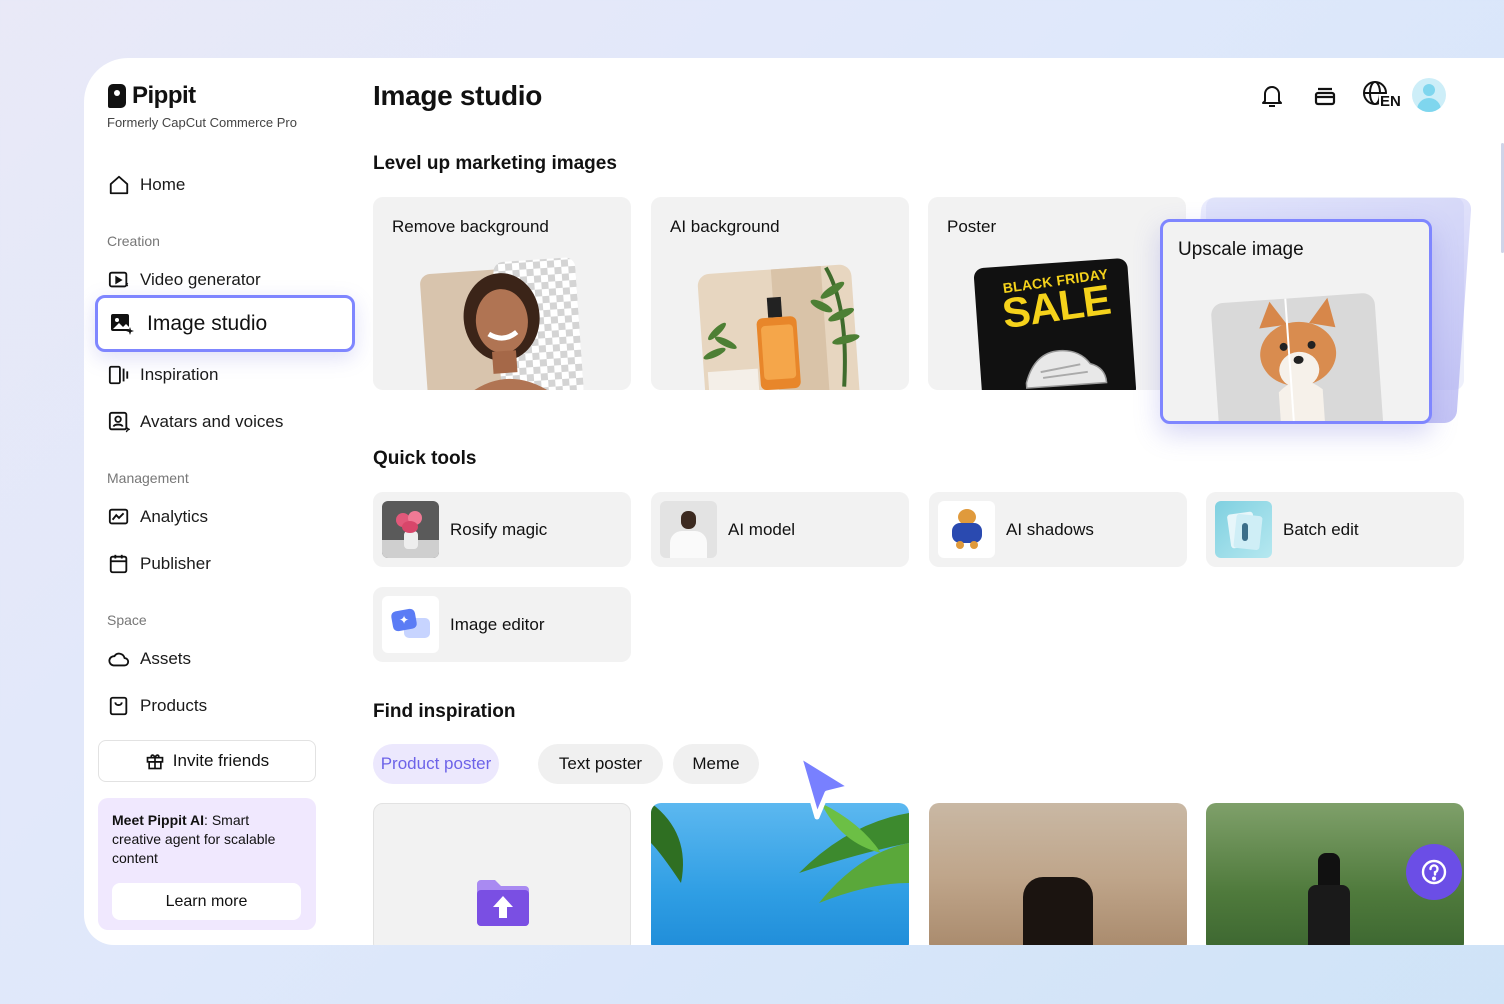 The width and height of the screenshot is (1504, 1004). I want to click on tool-image-editor: ✦ Image editor, so click(502, 624).